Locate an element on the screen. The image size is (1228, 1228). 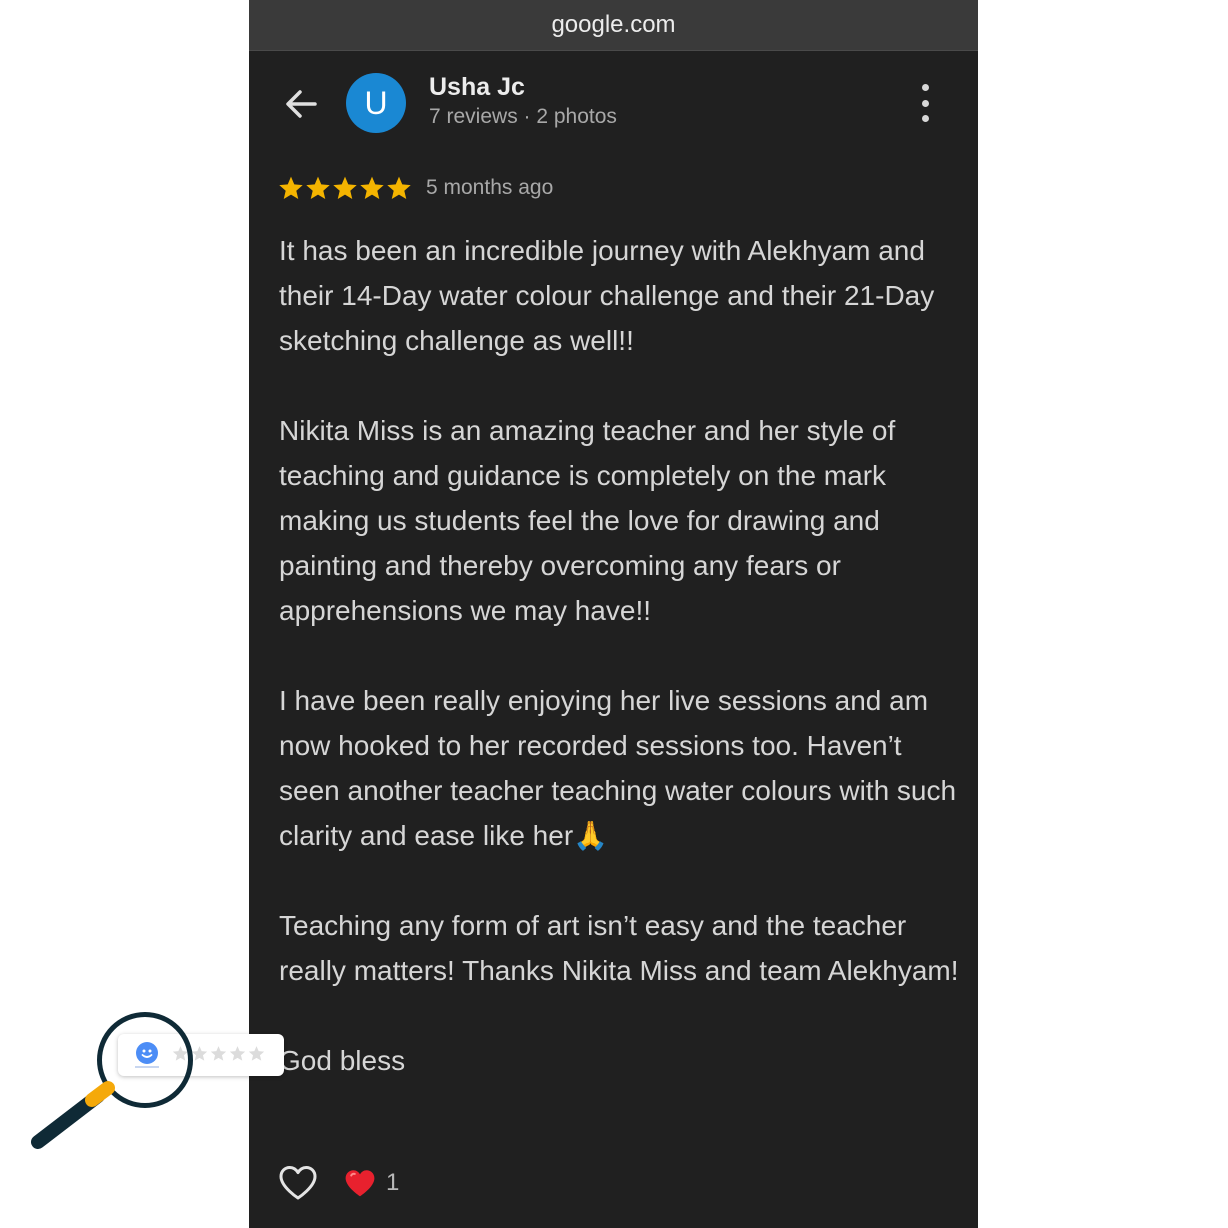
magnifier-handle is located at coordinates (73, 1115).